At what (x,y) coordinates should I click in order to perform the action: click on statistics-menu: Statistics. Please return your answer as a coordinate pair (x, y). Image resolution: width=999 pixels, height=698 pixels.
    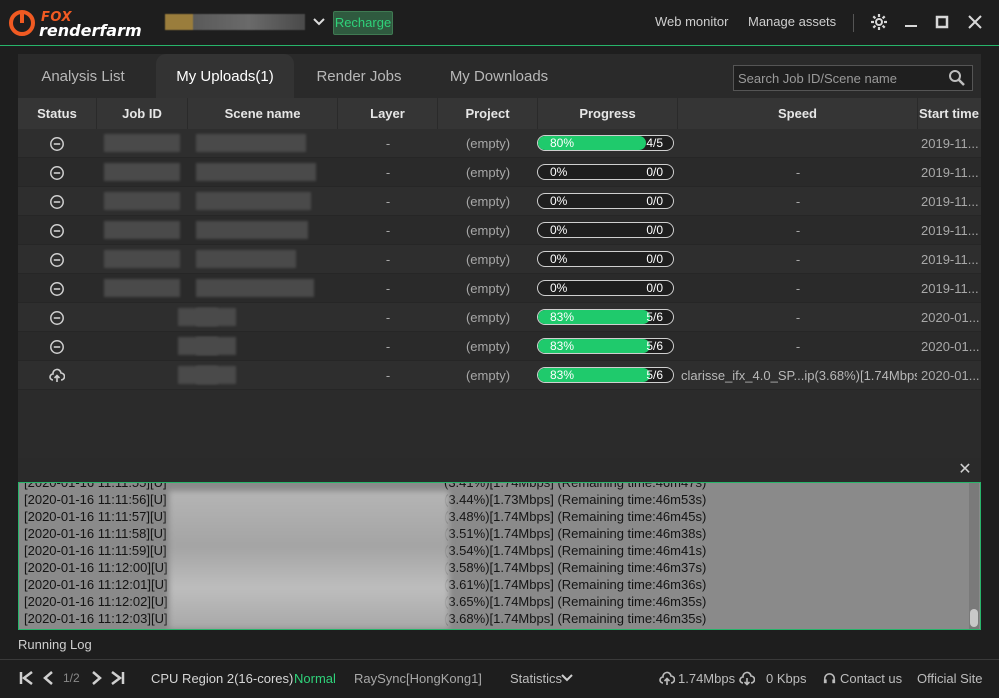
    Looking at the image, I should click on (536, 678).